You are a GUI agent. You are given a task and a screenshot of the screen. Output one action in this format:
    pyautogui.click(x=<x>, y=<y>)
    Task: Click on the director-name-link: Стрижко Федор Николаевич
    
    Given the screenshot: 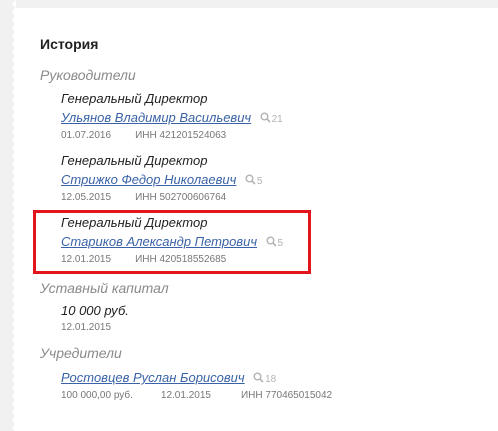 What is the action you would take?
    pyautogui.click(x=148, y=179)
    